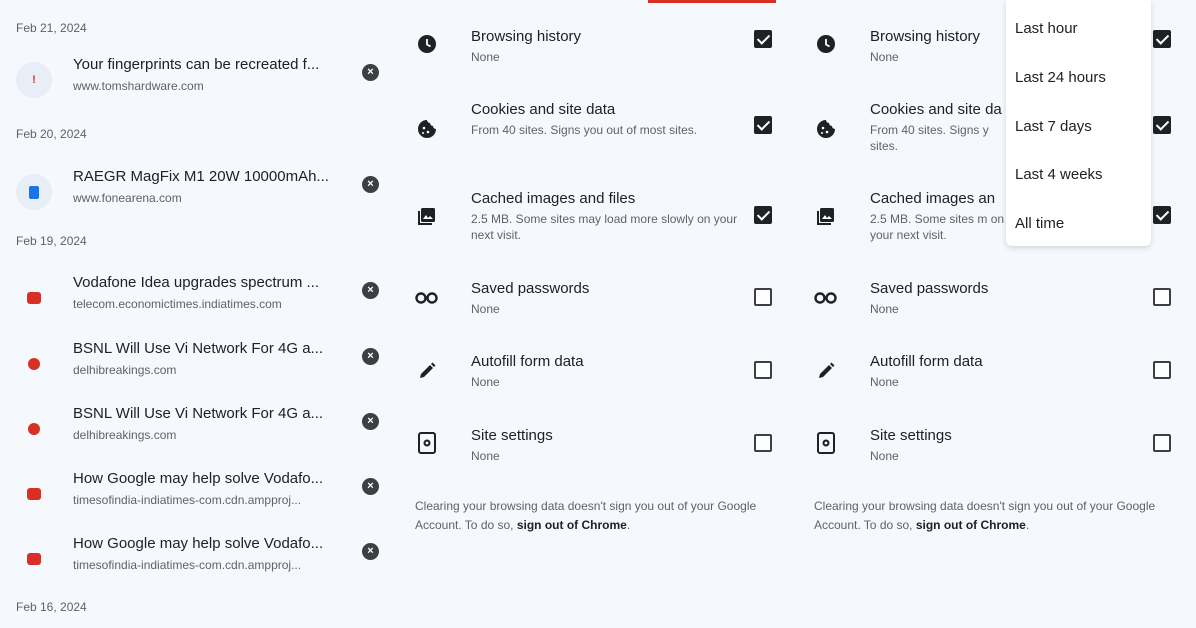  What do you see at coordinates (1046, 28) in the screenshot?
I see `menu-item-last-hour: Last hour` at bounding box center [1046, 28].